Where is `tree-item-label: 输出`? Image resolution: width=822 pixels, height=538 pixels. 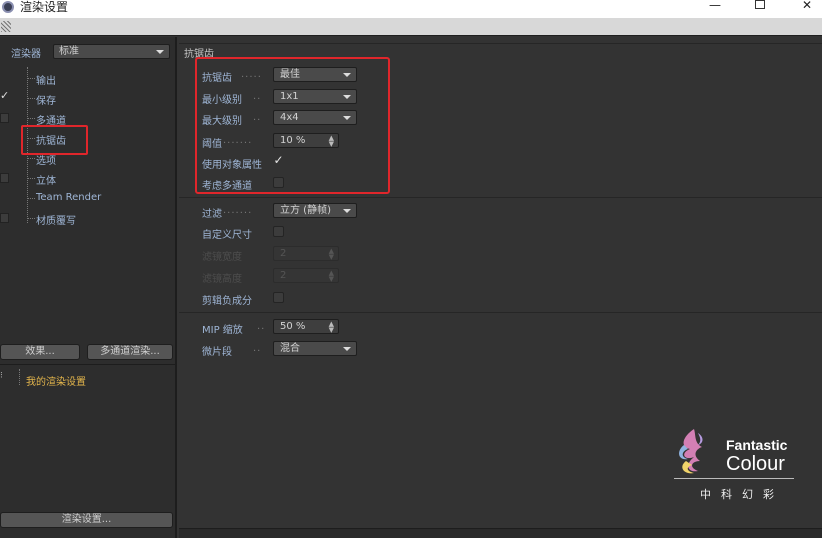
tree-item-label: 输出 is located at coordinates (46, 81).